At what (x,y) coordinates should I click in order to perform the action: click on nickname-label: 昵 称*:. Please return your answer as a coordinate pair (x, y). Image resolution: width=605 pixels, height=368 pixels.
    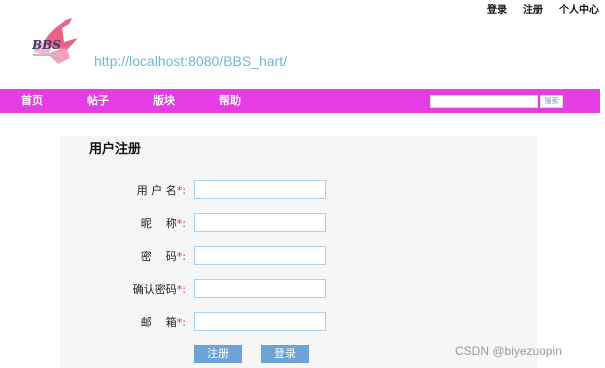
    Looking at the image, I should click on (163, 223).